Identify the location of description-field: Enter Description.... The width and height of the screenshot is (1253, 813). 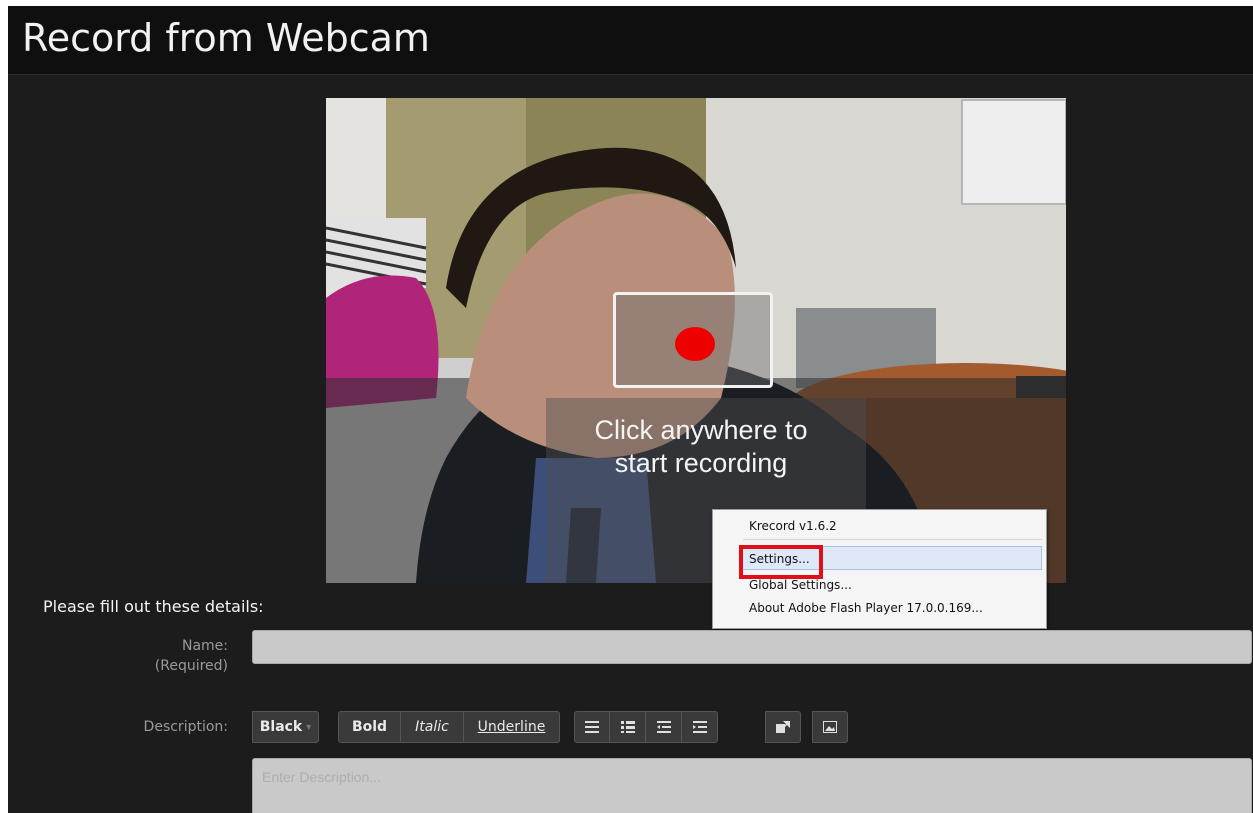
(752, 785).